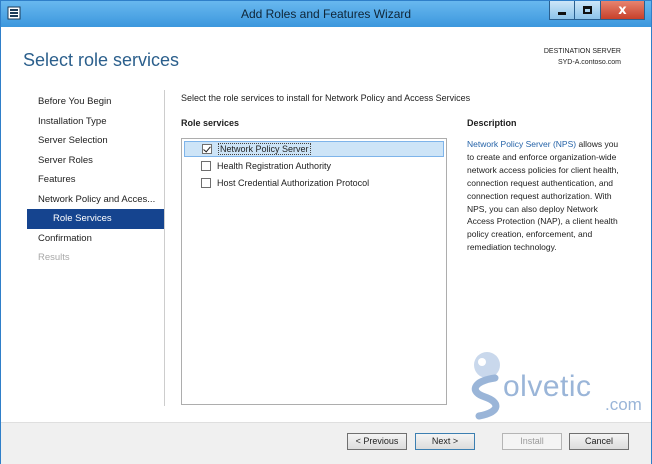  I want to click on page-title: Select role services, so click(101, 60).